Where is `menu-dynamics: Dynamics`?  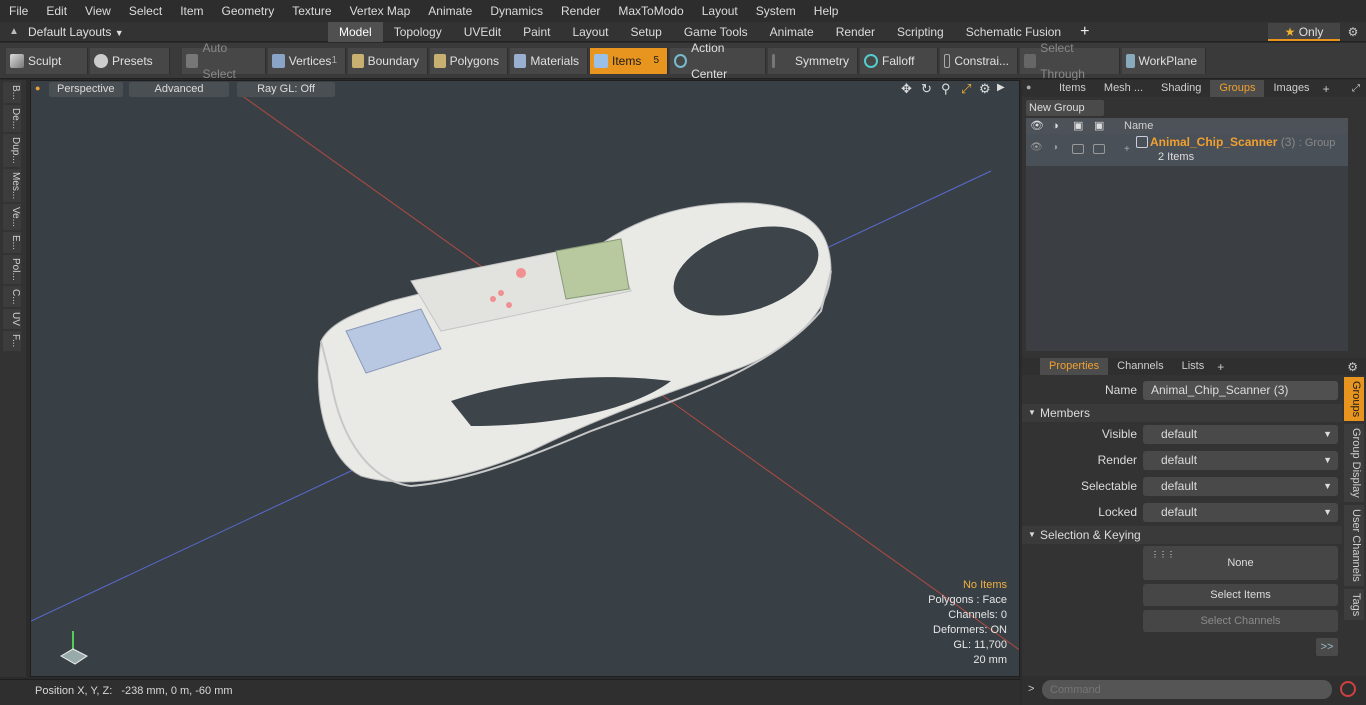 menu-dynamics: Dynamics is located at coordinates (516, 11).